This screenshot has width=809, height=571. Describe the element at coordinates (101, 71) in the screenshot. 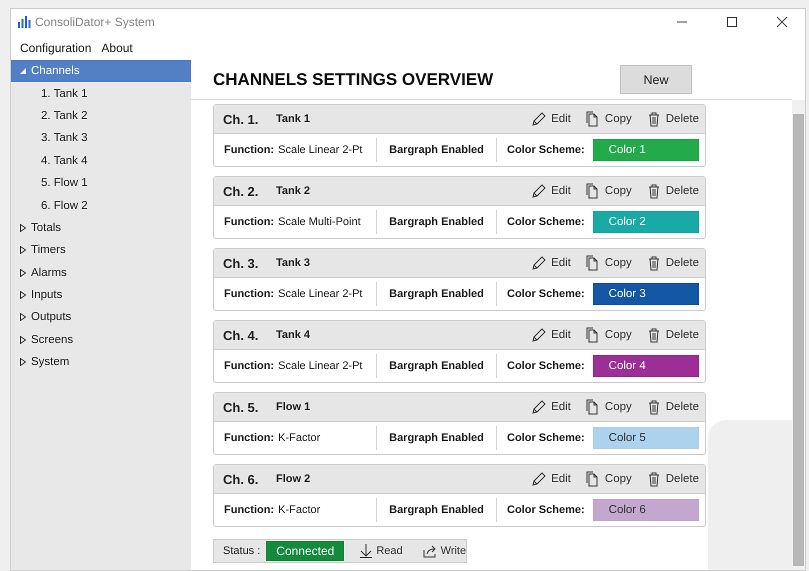

I see `tree-item: Channels` at that location.